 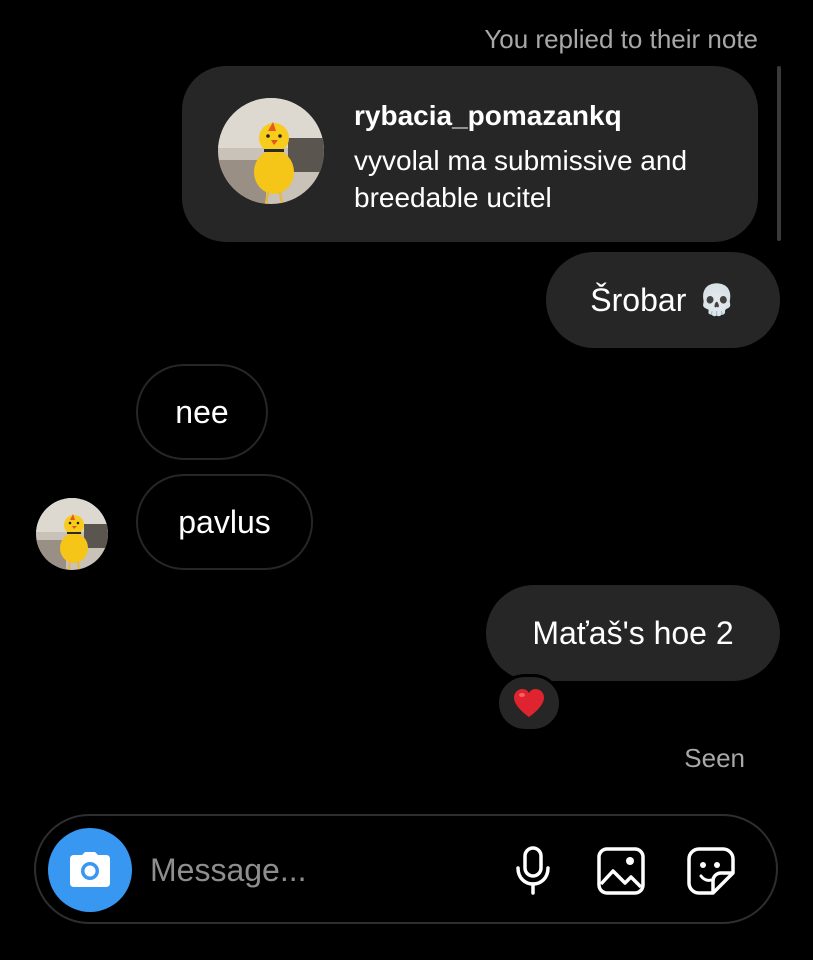 I want to click on note-author-username: rybacia_pomazankq, so click(x=488, y=116).